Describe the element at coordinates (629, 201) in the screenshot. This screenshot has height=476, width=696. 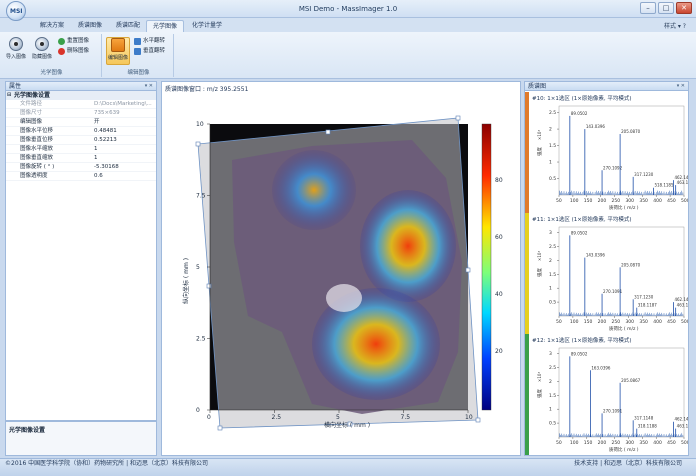
I see `x-tick-label: 300` at that location.